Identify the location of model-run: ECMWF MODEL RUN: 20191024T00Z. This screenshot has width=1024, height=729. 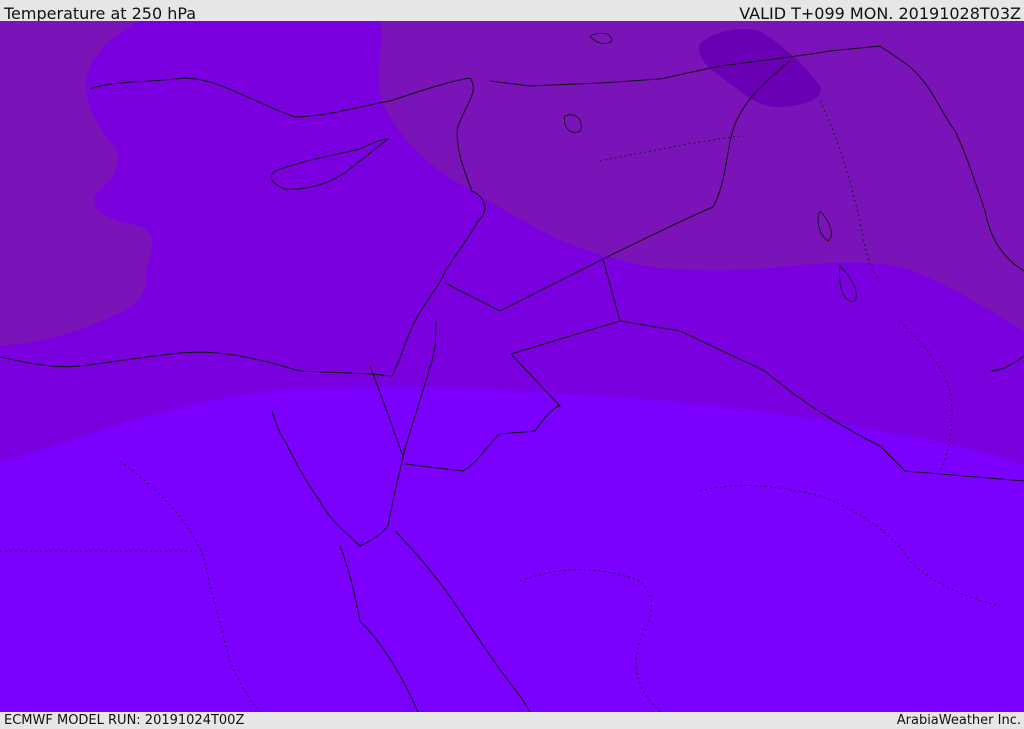
(124, 720).